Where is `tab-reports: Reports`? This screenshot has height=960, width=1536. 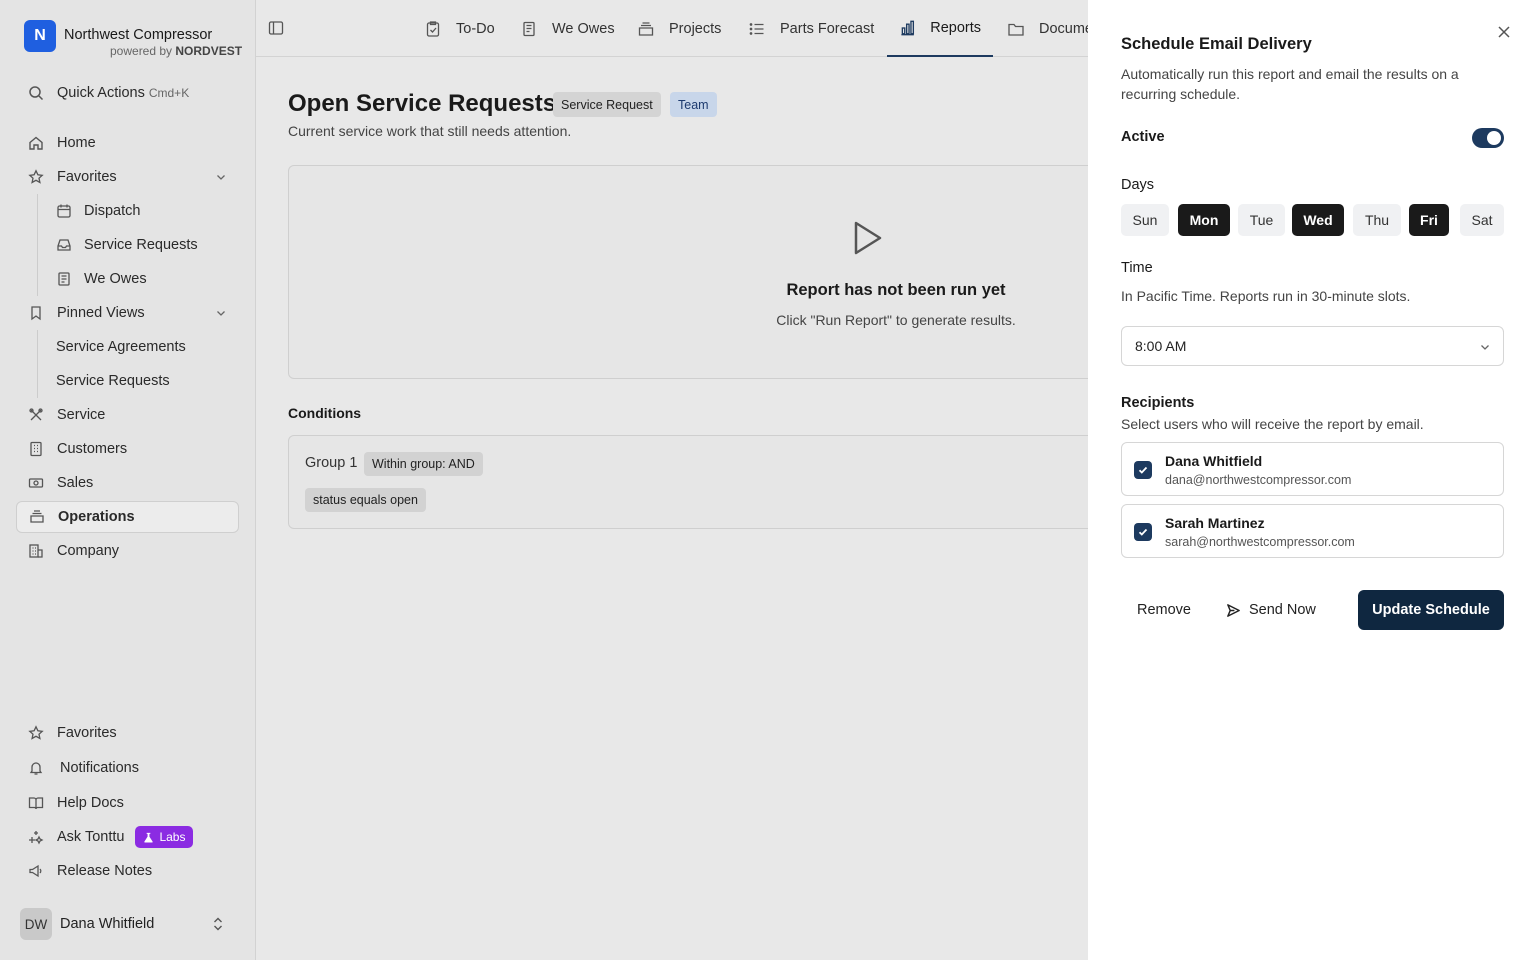
tab-reports: Reports is located at coordinates (940, 28).